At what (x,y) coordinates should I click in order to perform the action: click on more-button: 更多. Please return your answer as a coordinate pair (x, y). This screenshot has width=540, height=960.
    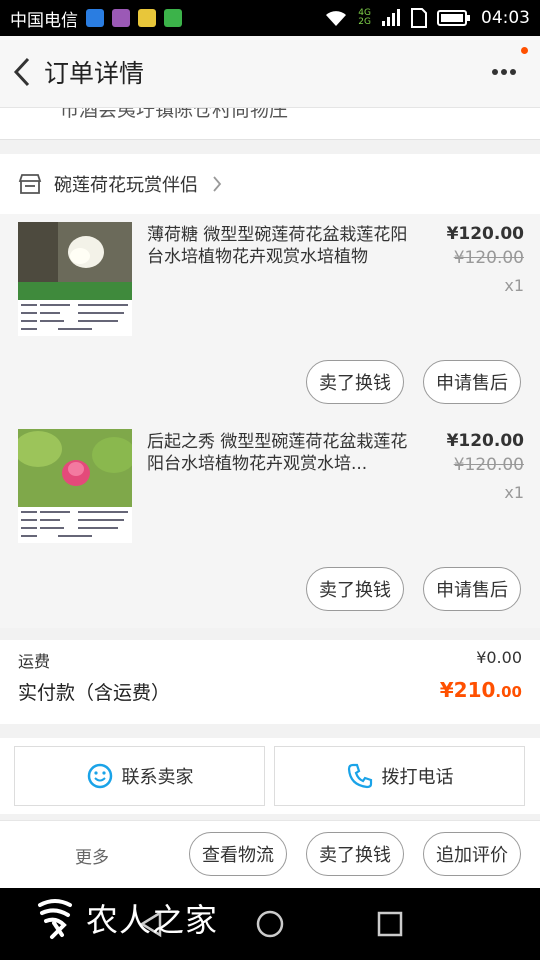
    Looking at the image, I should click on (92, 855).